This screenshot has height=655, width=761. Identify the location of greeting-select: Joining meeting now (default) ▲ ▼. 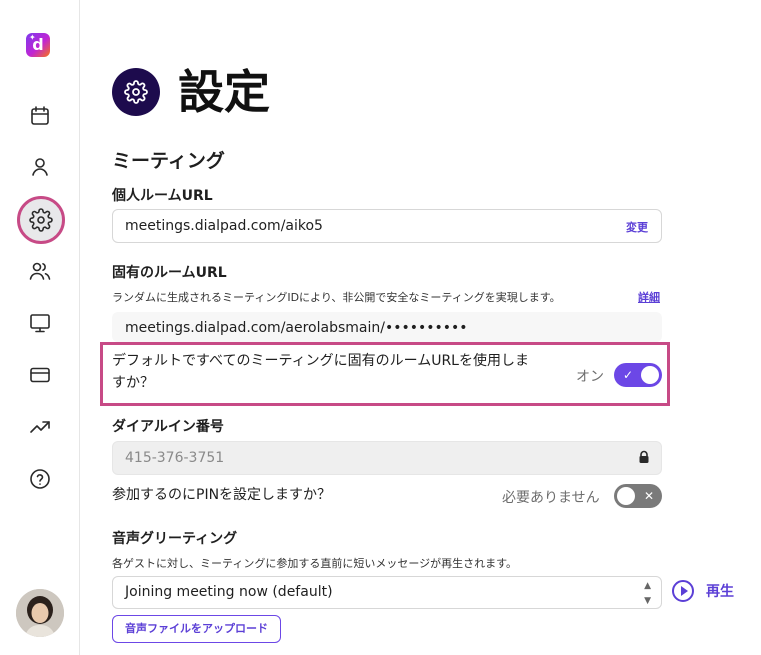
(387, 592).